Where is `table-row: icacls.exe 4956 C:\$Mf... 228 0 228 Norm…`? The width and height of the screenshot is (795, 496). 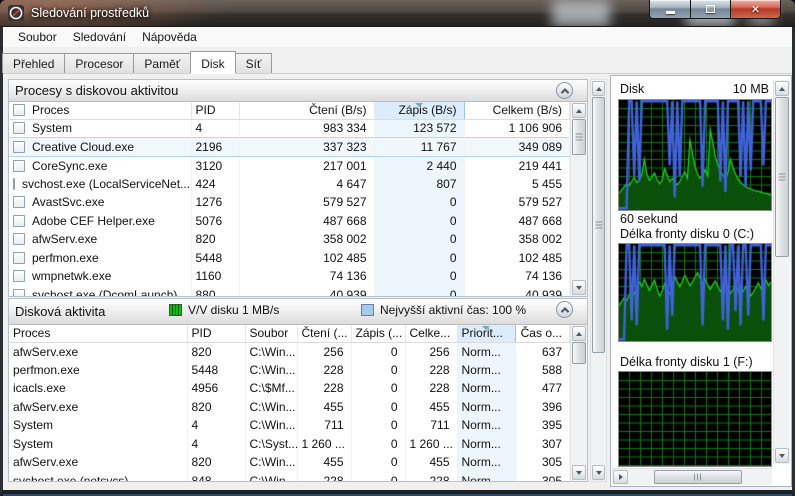
table-row: icacls.exe 4956 C:\$Mf... 228 0 228 Norm… is located at coordinates (289, 388).